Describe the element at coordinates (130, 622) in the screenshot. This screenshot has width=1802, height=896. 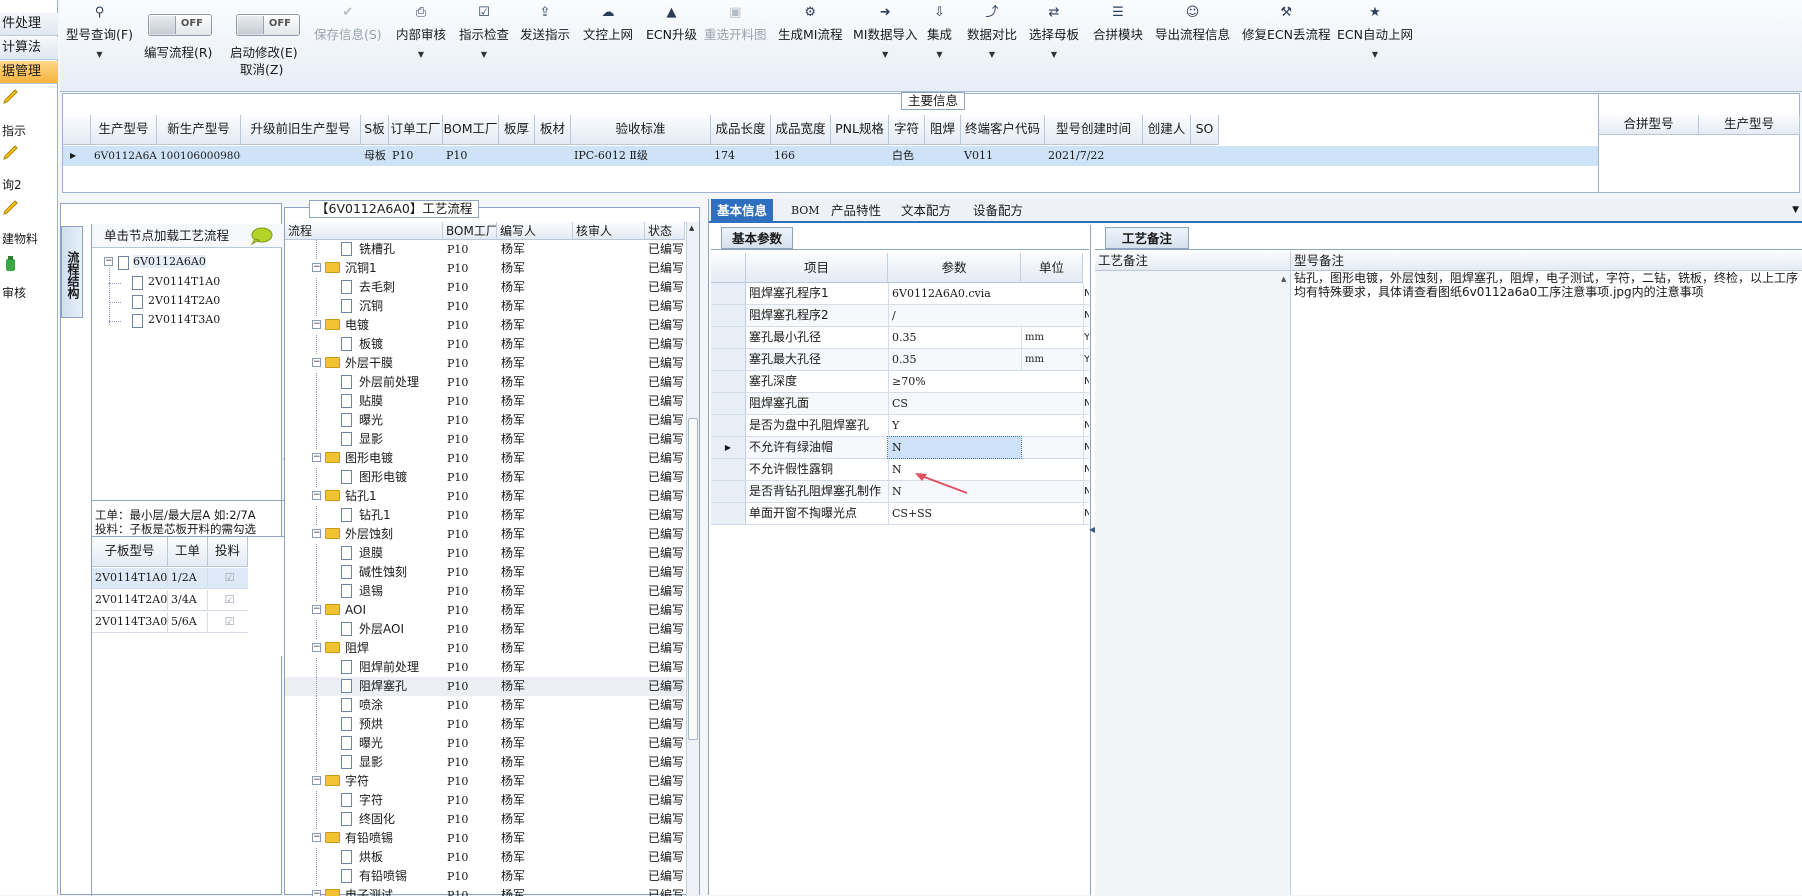
I see `sub-board-model-cell: 2V0114T3A0` at that location.